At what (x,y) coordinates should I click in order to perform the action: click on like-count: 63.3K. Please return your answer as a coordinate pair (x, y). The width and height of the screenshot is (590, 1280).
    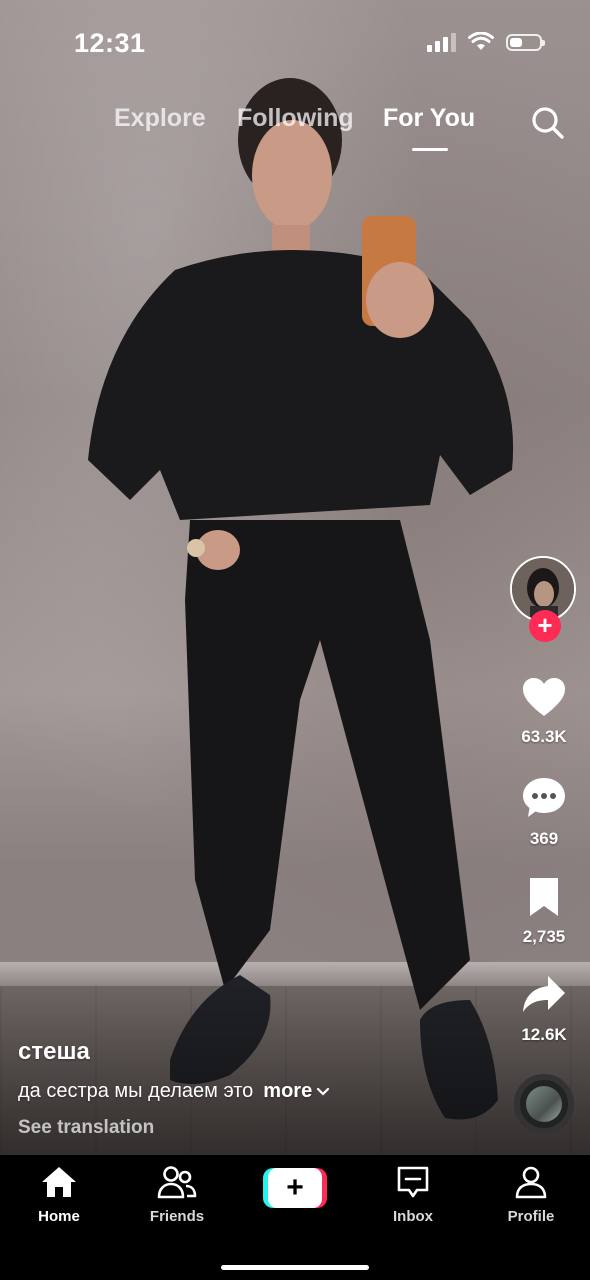
    Looking at the image, I should click on (544, 736).